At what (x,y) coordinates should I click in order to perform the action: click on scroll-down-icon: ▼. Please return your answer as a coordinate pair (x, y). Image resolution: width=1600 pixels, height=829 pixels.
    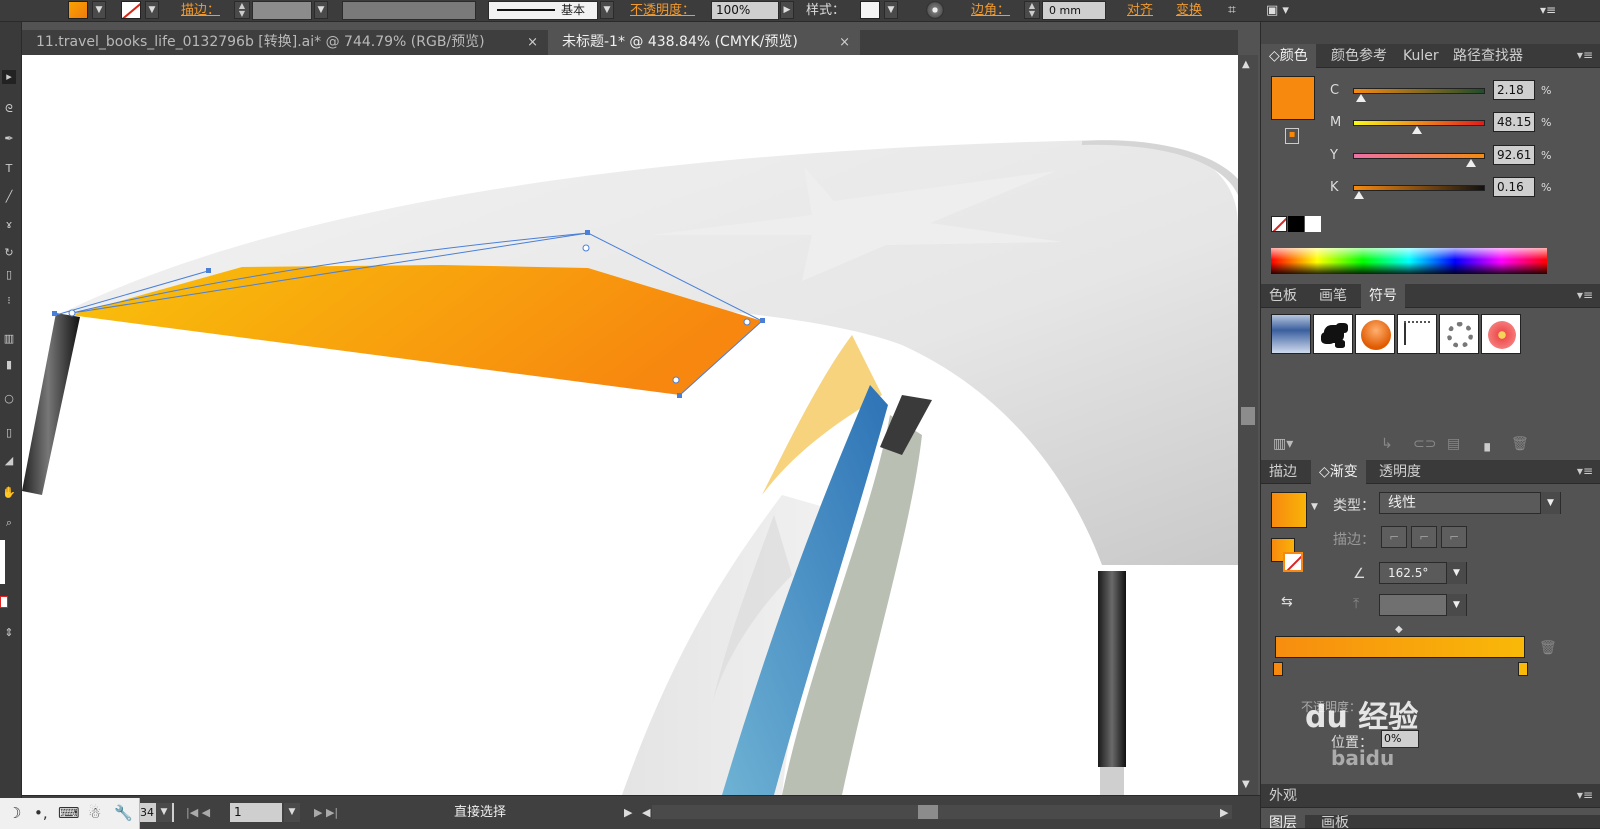
    Looking at the image, I should click on (1246, 784).